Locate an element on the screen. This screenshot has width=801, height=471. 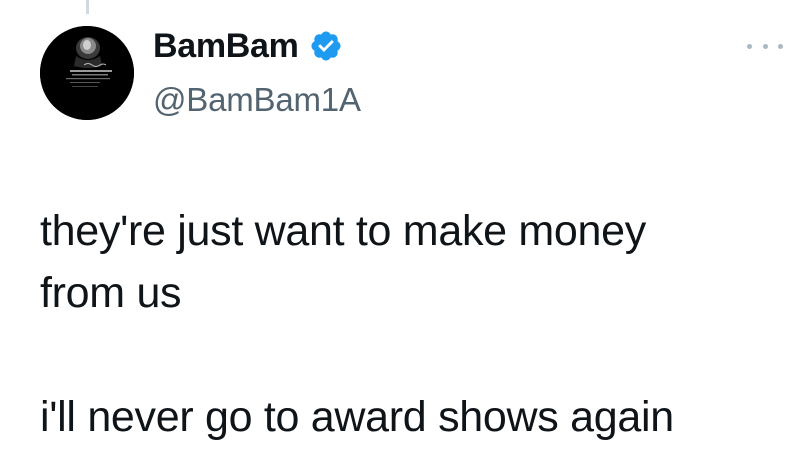
display-name: BamBam is located at coordinates (226, 46).